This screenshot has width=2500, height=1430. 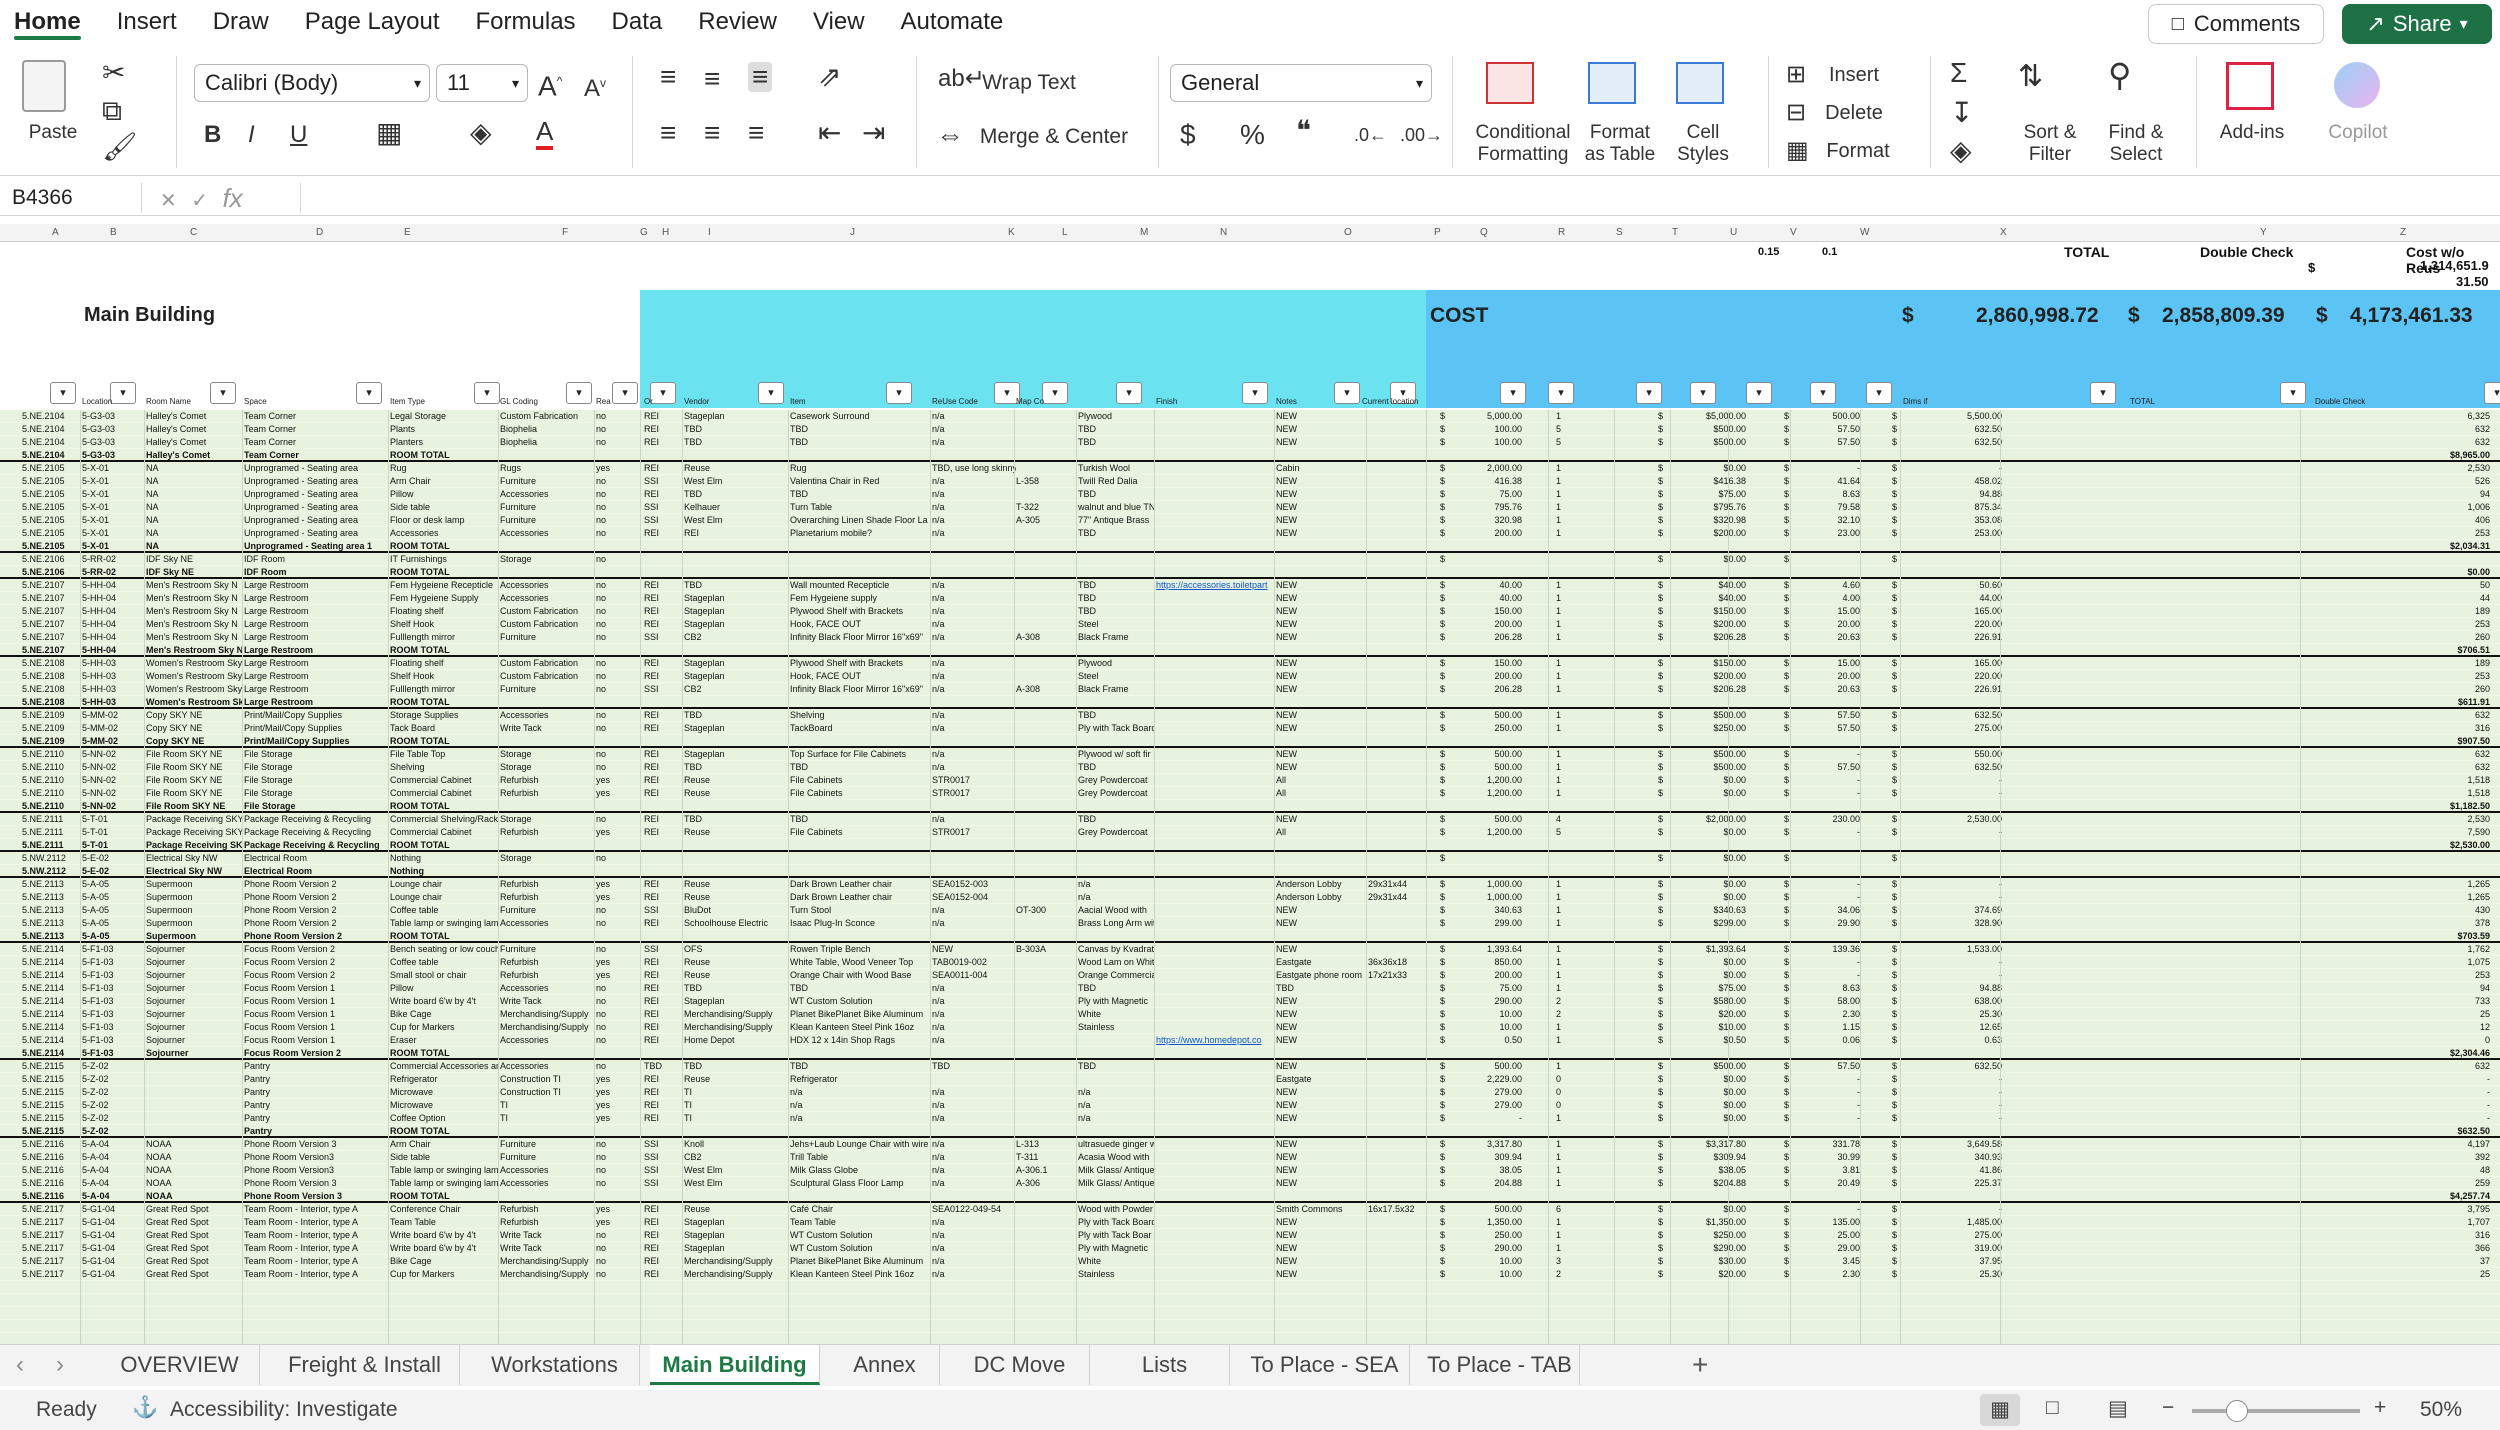 What do you see at coordinates (194, 923) in the screenshot?
I see `cell: Supermoon` at bounding box center [194, 923].